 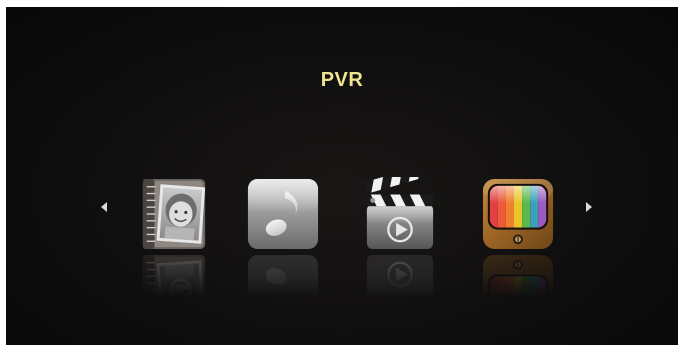 What do you see at coordinates (104, 207) in the screenshot?
I see `triangle-left-icon` at bounding box center [104, 207].